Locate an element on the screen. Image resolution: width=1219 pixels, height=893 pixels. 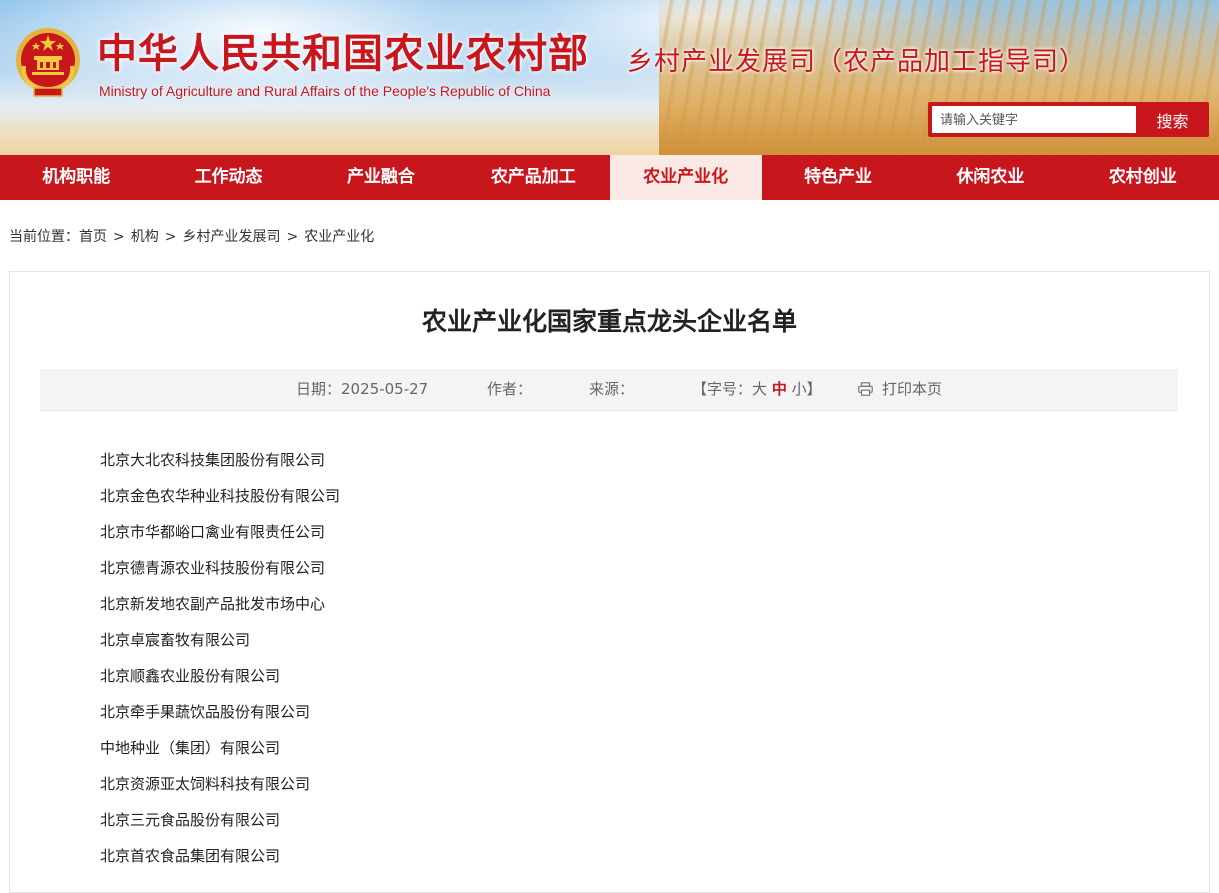
printer-icon is located at coordinates (865, 389).